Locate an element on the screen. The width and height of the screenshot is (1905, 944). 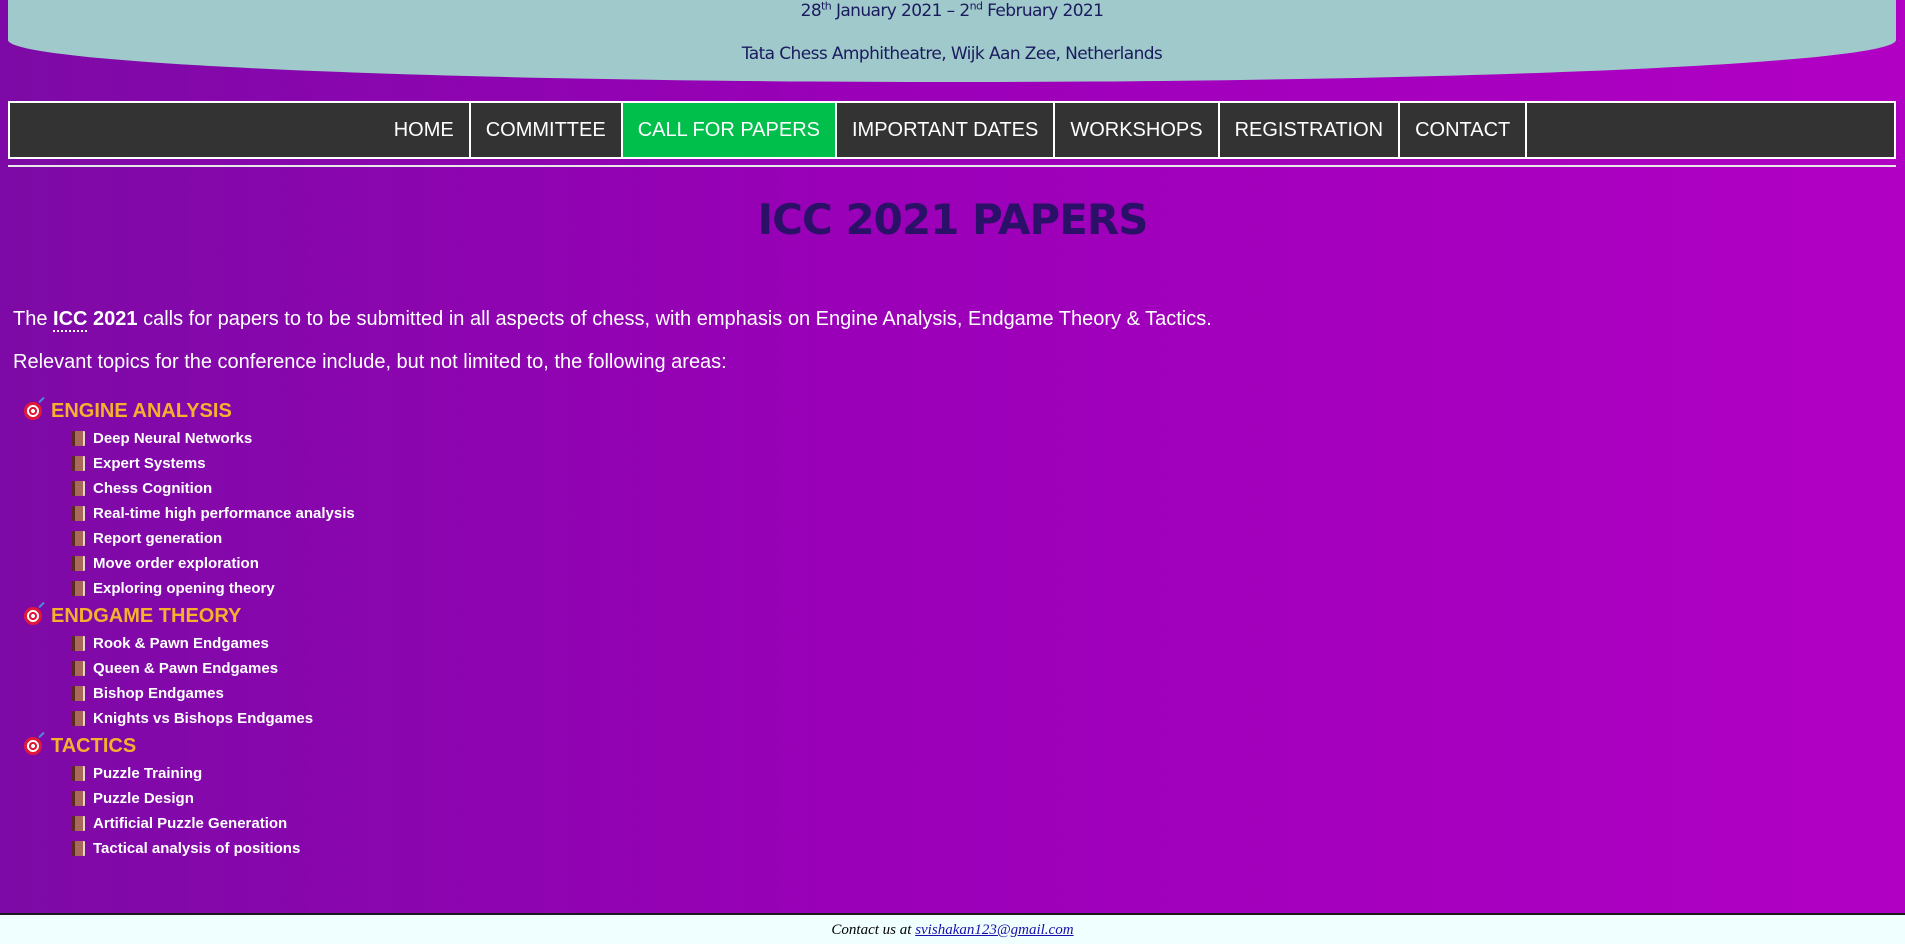
list-item: Artificial Puzzle Generation is located at coordinates (189, 823).